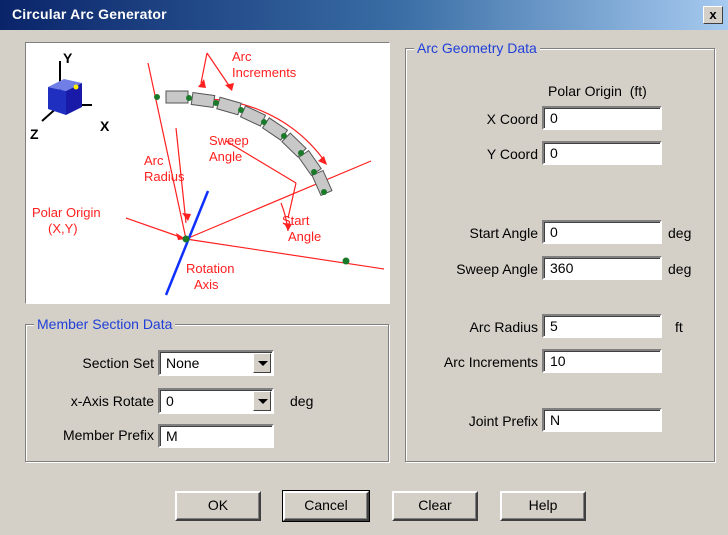  What do you see at coordinates (264, 72) in the screenshot?
I see `arc-increments-label-2: Increments` at bounding box center [264, 72].